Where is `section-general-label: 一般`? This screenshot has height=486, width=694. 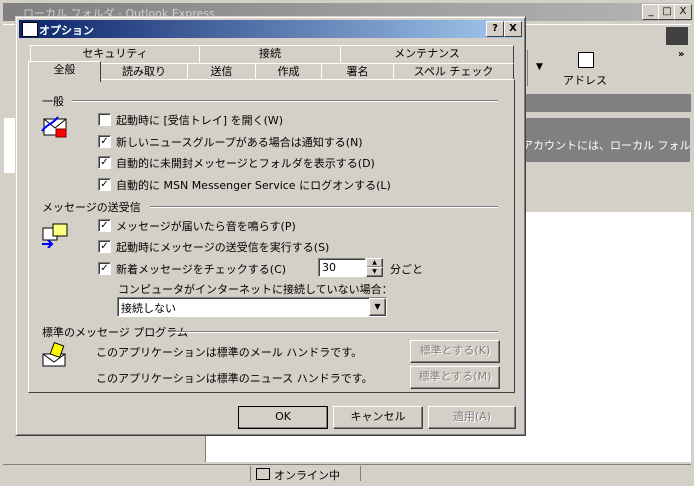 section-general-label: 一般 is located at coordinates (53, 101).